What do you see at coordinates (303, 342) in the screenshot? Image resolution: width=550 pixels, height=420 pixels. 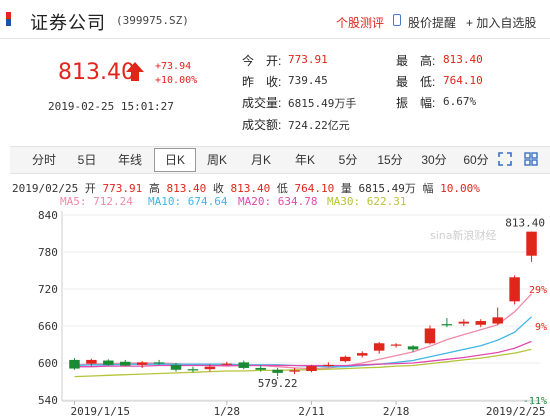 I see `ma-line-ma10` at bounding box center [303, 342].